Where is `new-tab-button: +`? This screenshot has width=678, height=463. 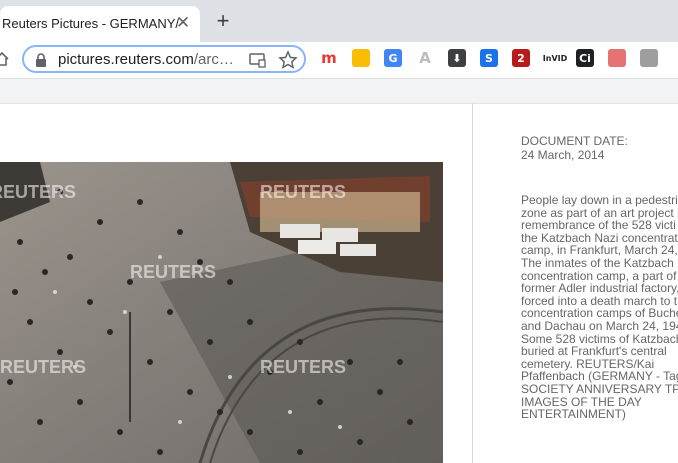
new-tab-button: + is located at coordinates (223, 21).